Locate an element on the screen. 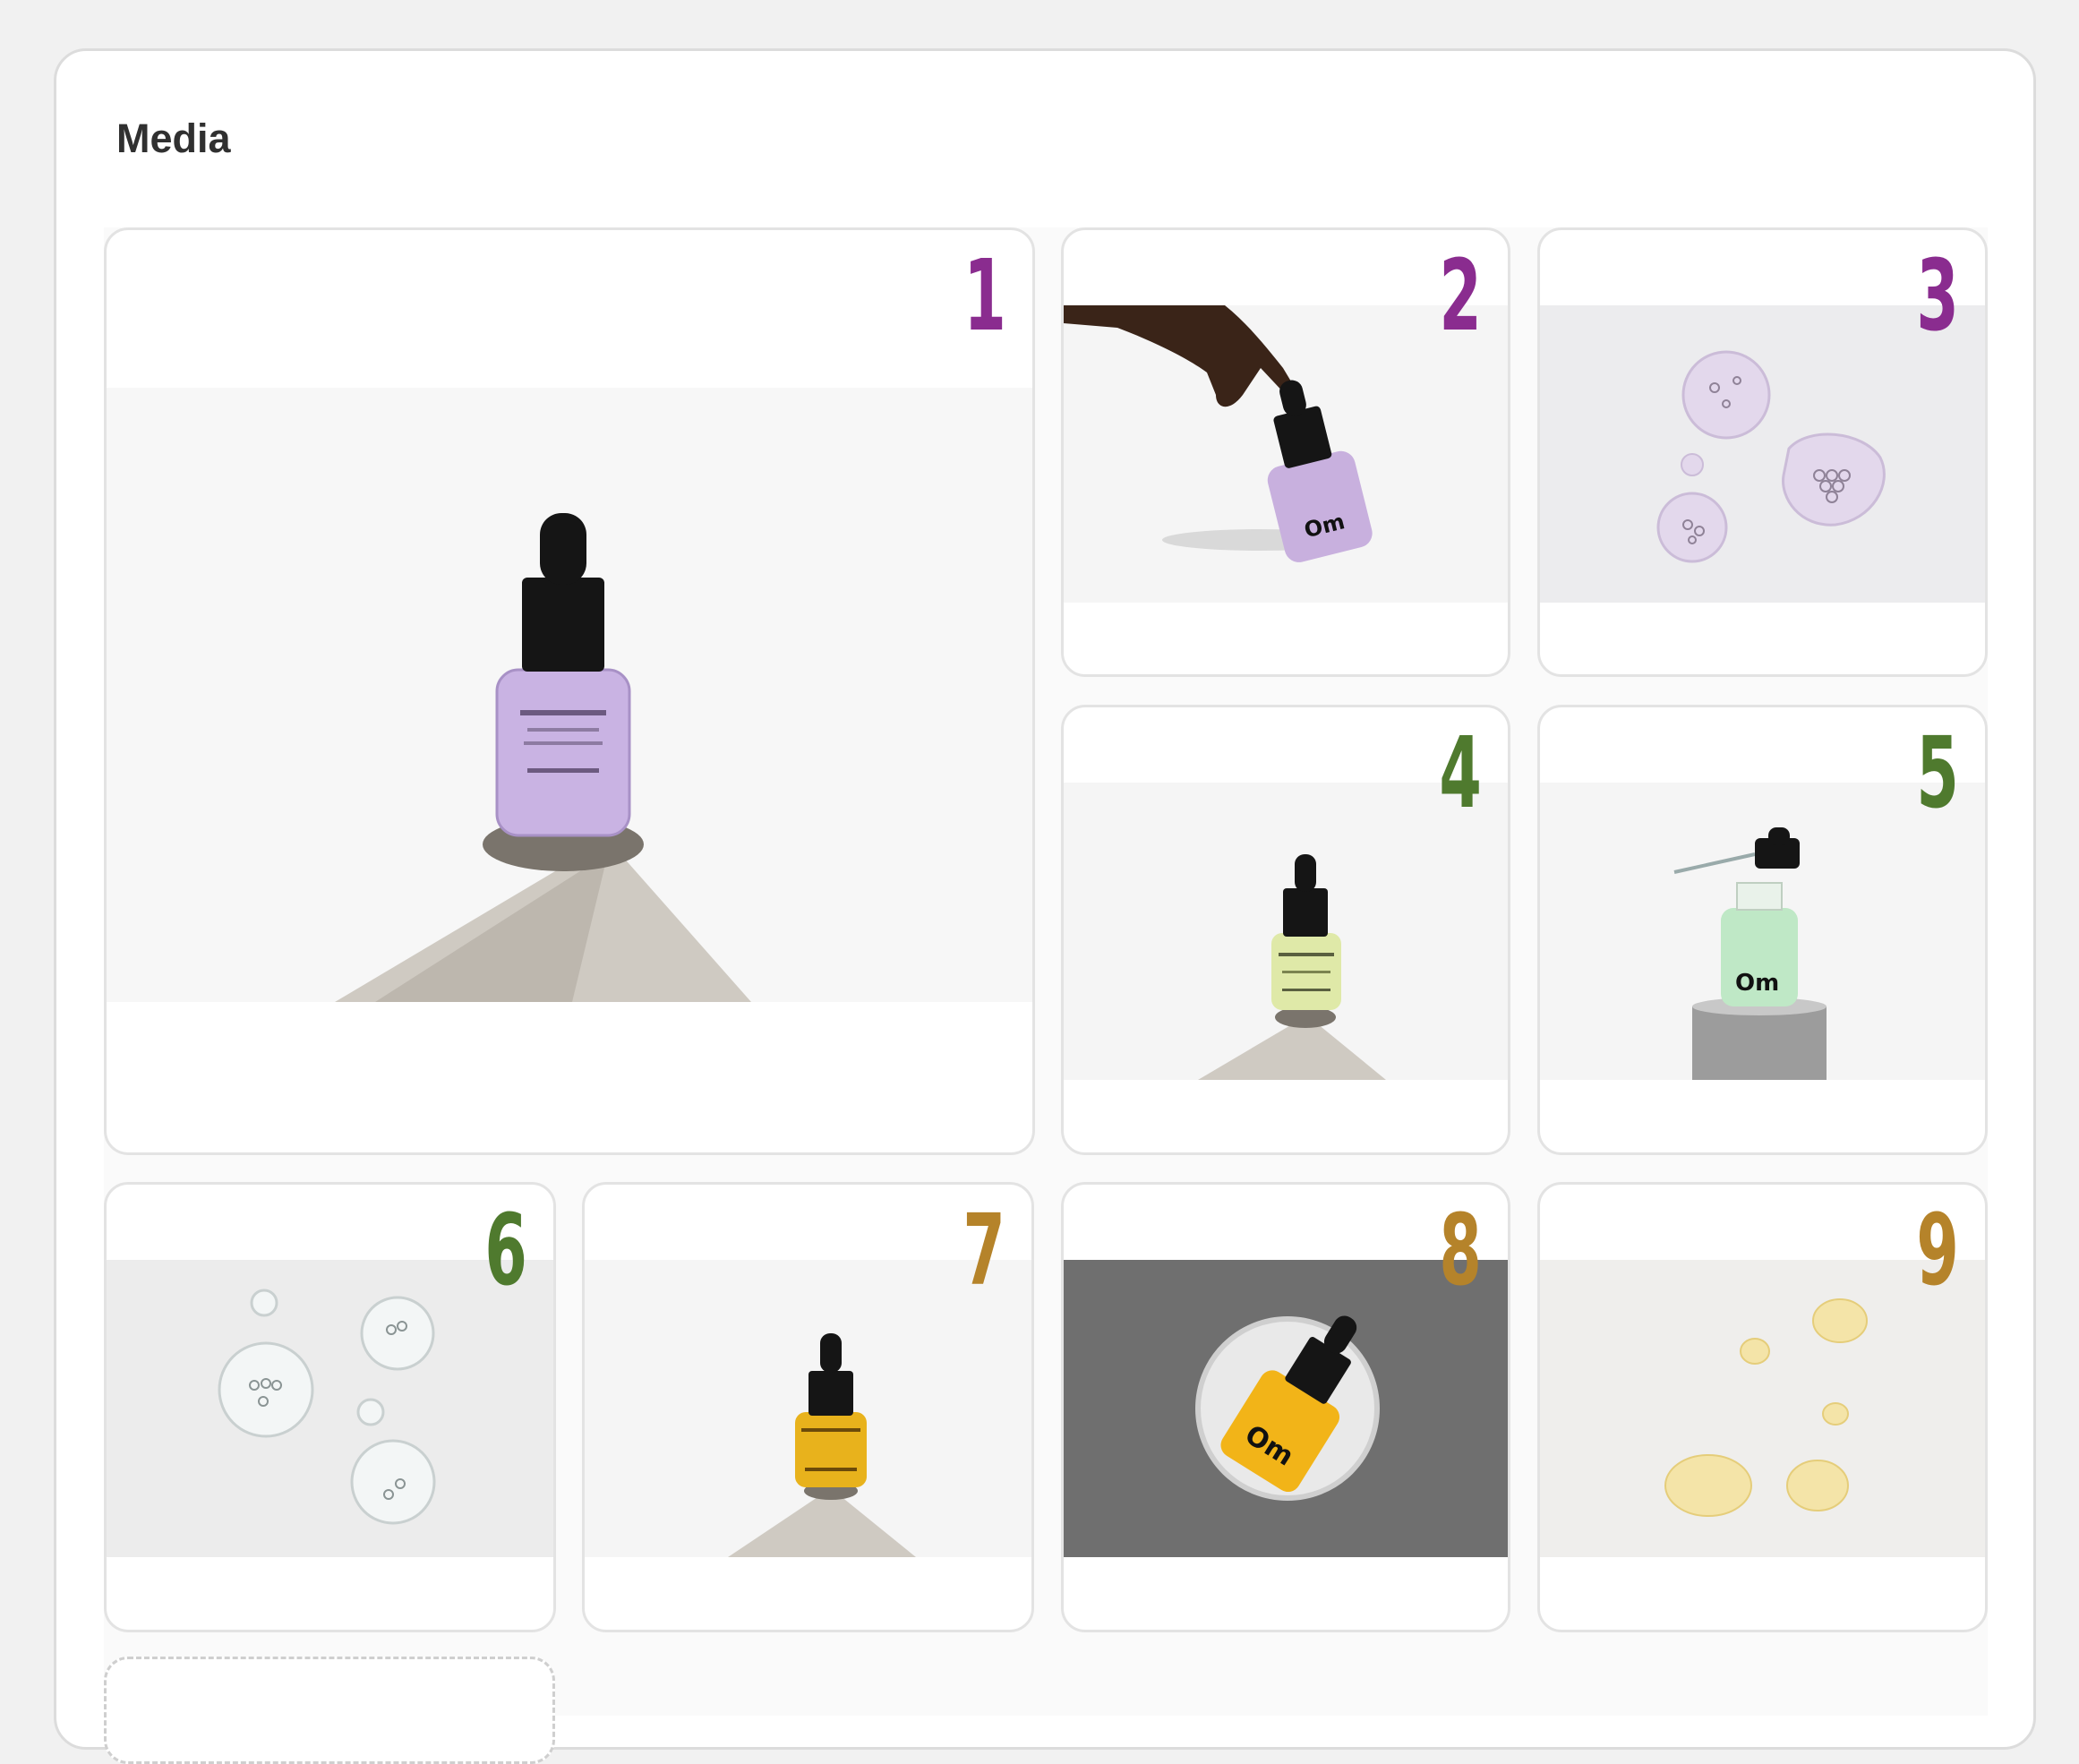 This screenshot has height=1764, width=2079. card-title: Media is located at coordinates (173, 139).